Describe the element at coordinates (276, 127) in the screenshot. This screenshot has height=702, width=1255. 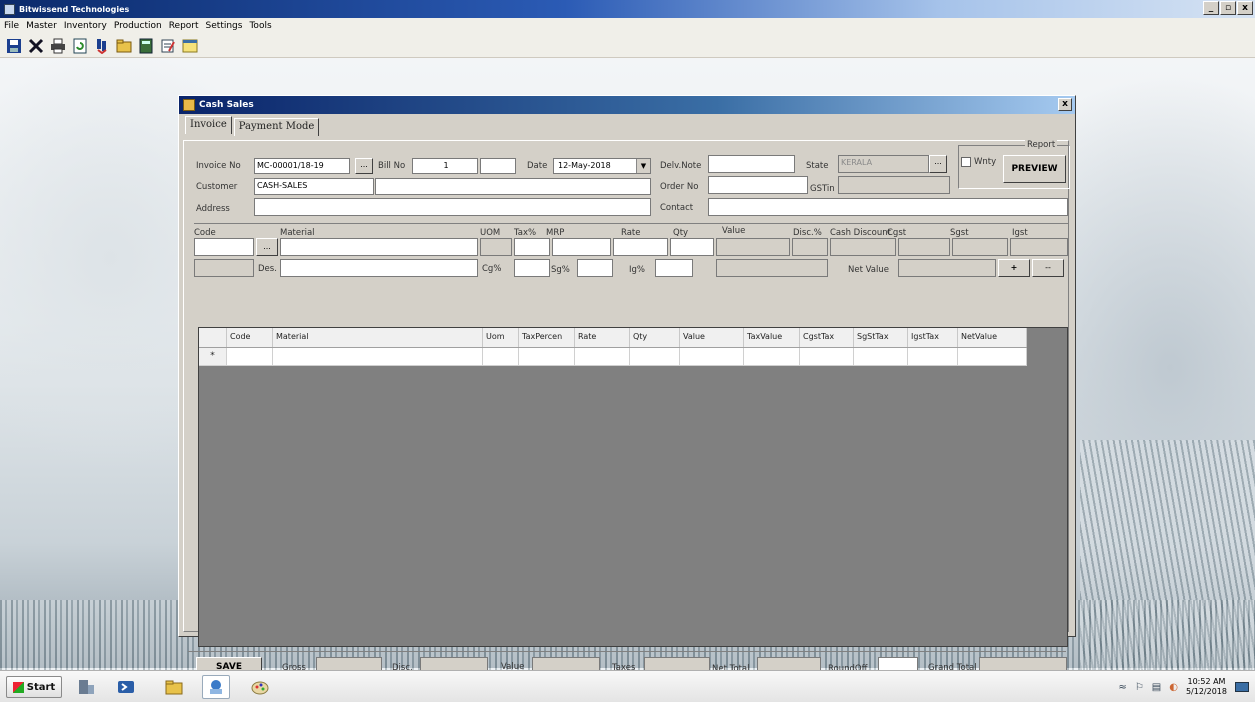
I see `tab-payment-mode: Payment Mode` at that location.